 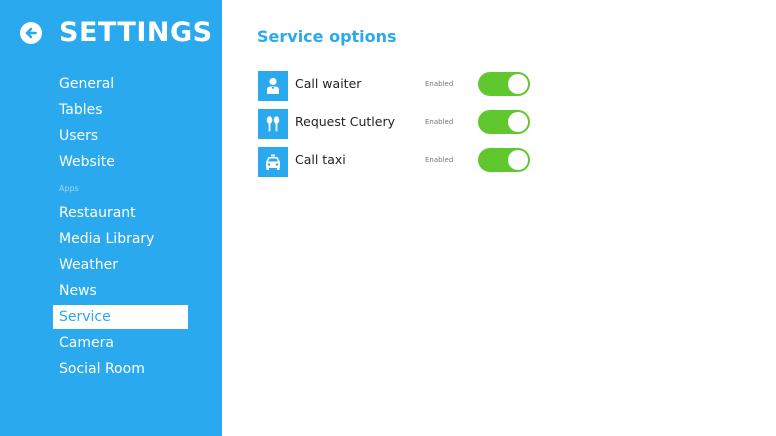 I want to click on option-label: Call waiter, so click(x=328, y=83).